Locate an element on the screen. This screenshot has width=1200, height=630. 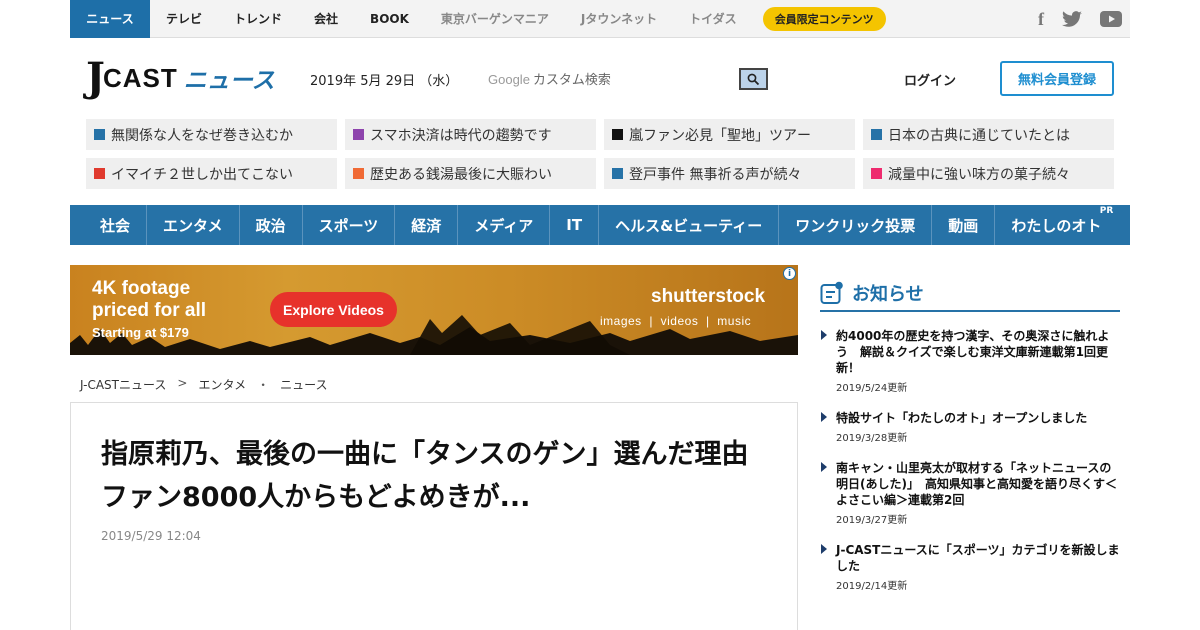
category-tab: わたしのオト PR is located at coordinates (1056, 225).